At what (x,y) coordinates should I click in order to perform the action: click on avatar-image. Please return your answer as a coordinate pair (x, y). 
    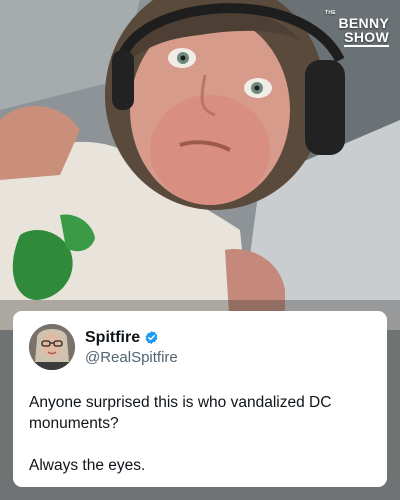
    Looking at the image, I should click on (52, 347).